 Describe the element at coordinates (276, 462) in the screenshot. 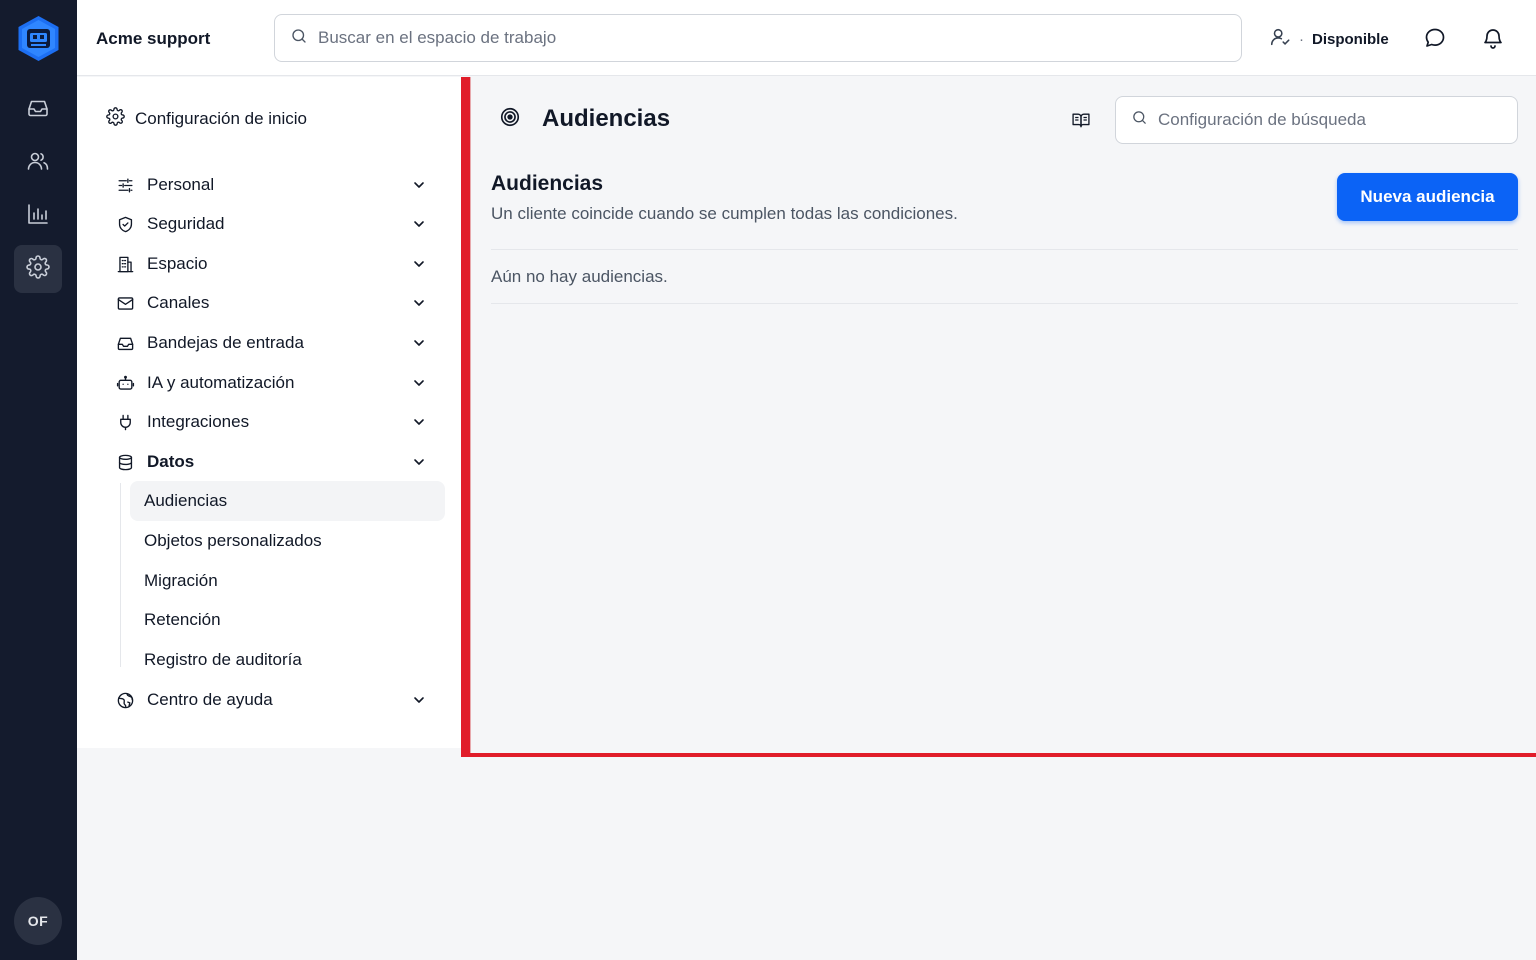

I see `nav-item-data: Datos` at that location.